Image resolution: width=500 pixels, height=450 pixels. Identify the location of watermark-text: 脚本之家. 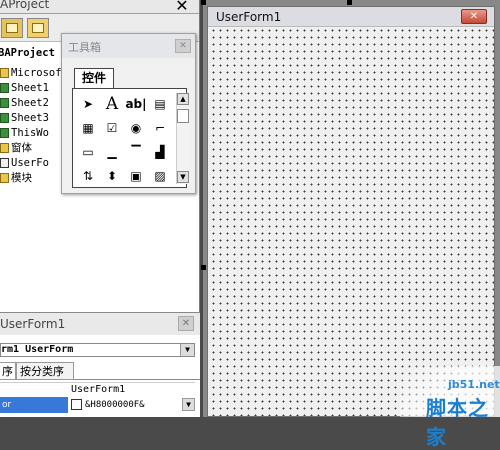
(457, 422).